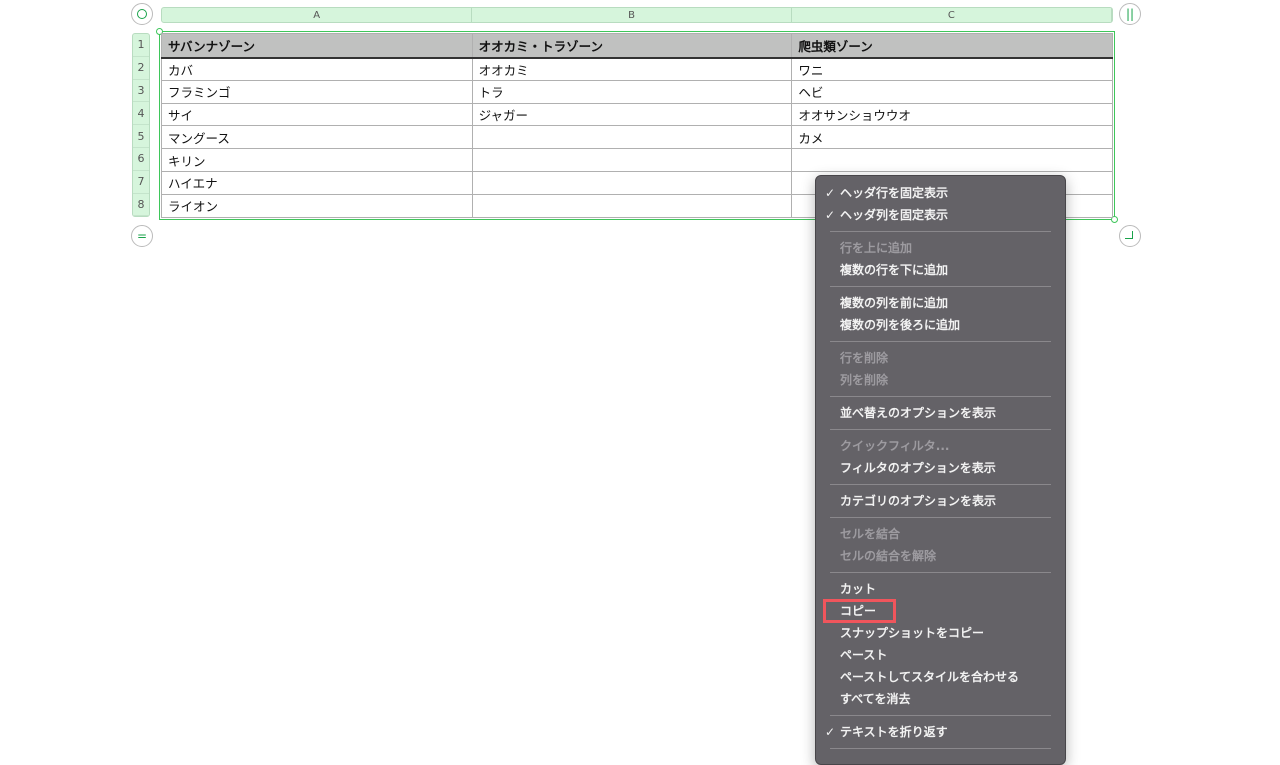 Image resolution: width=1280 pixels, height=765 pixels. Describe the element at coordinates (940, 303) in the screenshot. I see `menu-item: 複数の列を前に追加` at that location.